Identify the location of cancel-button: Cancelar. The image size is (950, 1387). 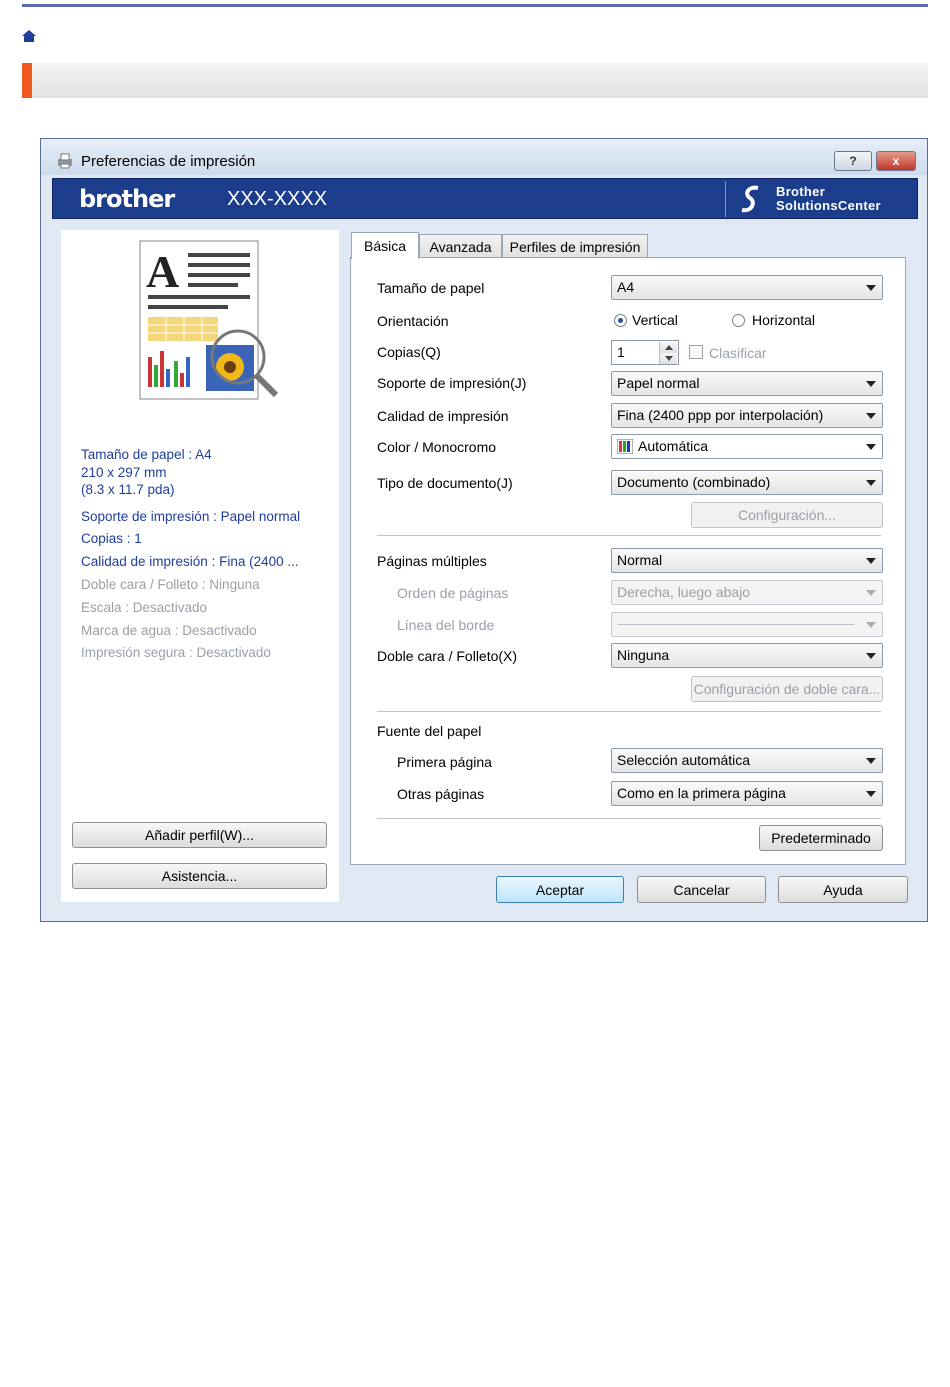
(701, 889).